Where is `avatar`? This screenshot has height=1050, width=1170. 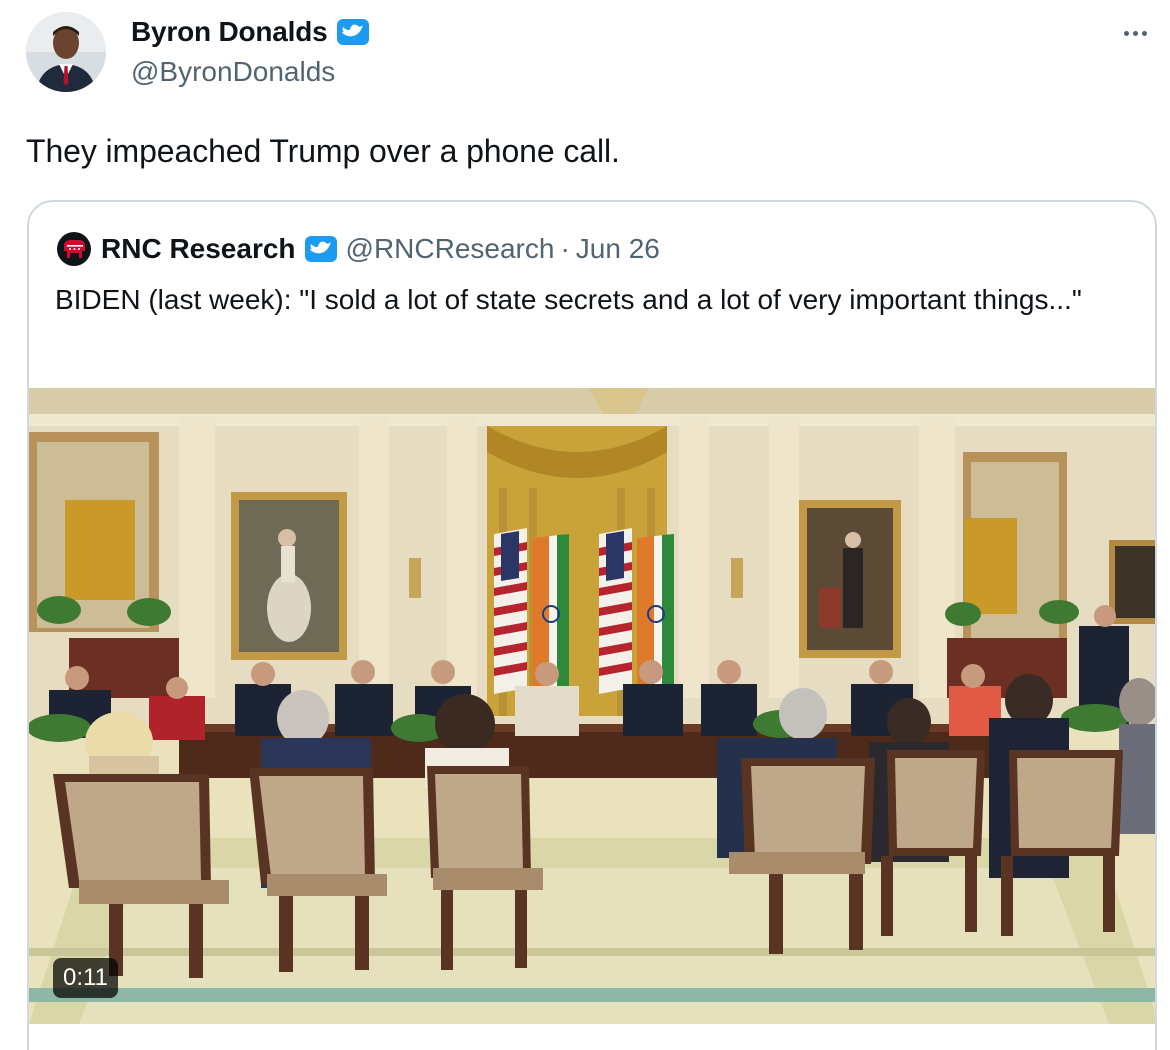
avatar is located at coordinates (66, 52).